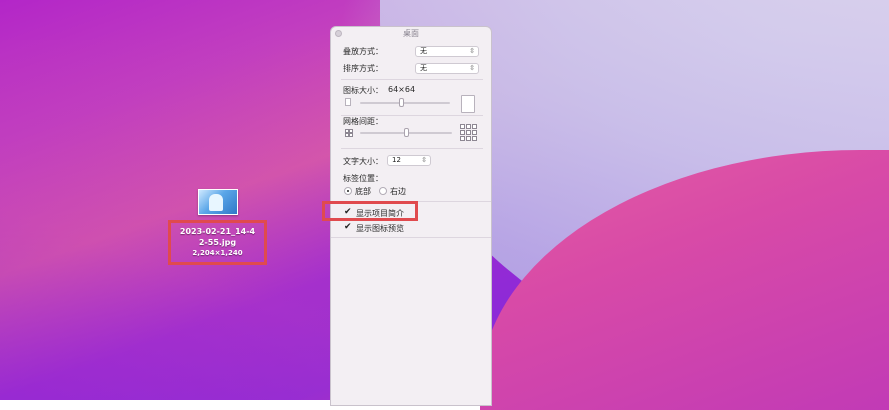 The width and height of the screenshot is (889, 410). I want to click on grid-spacing-slider-knob, so click(406, 132).